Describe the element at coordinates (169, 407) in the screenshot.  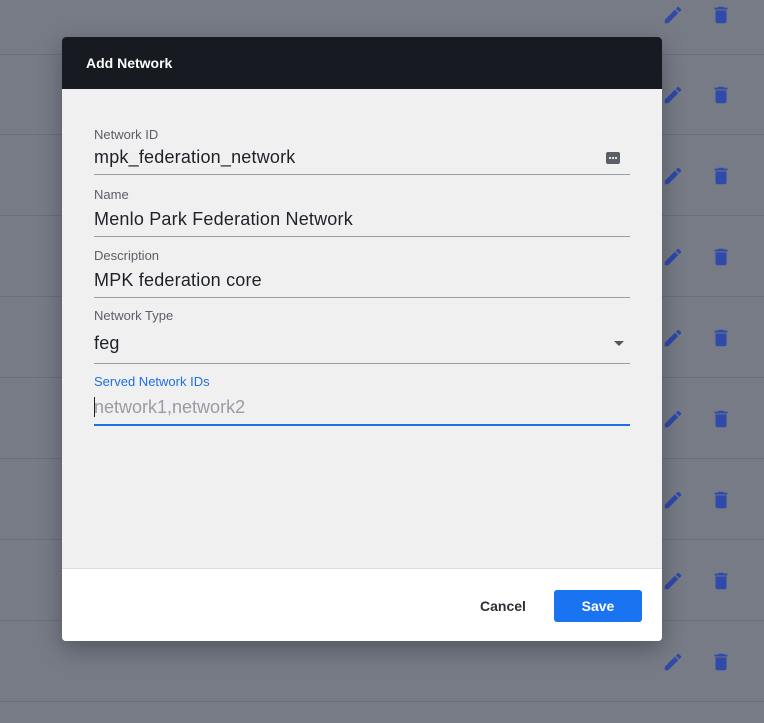
I see `served-network-ids-input: network1,network2` at that location.